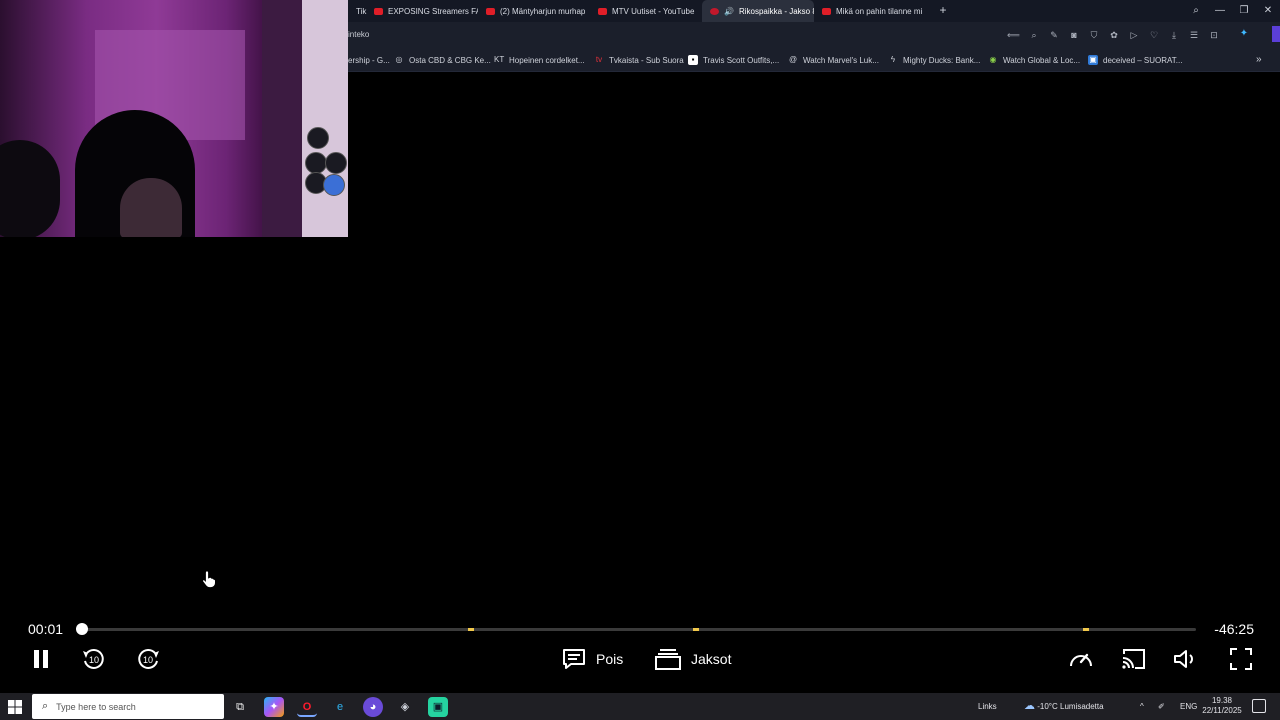 The width and height of the screenshot is (1280, 720). I want to click on extension-icon: ✿, so click(1114, 35).